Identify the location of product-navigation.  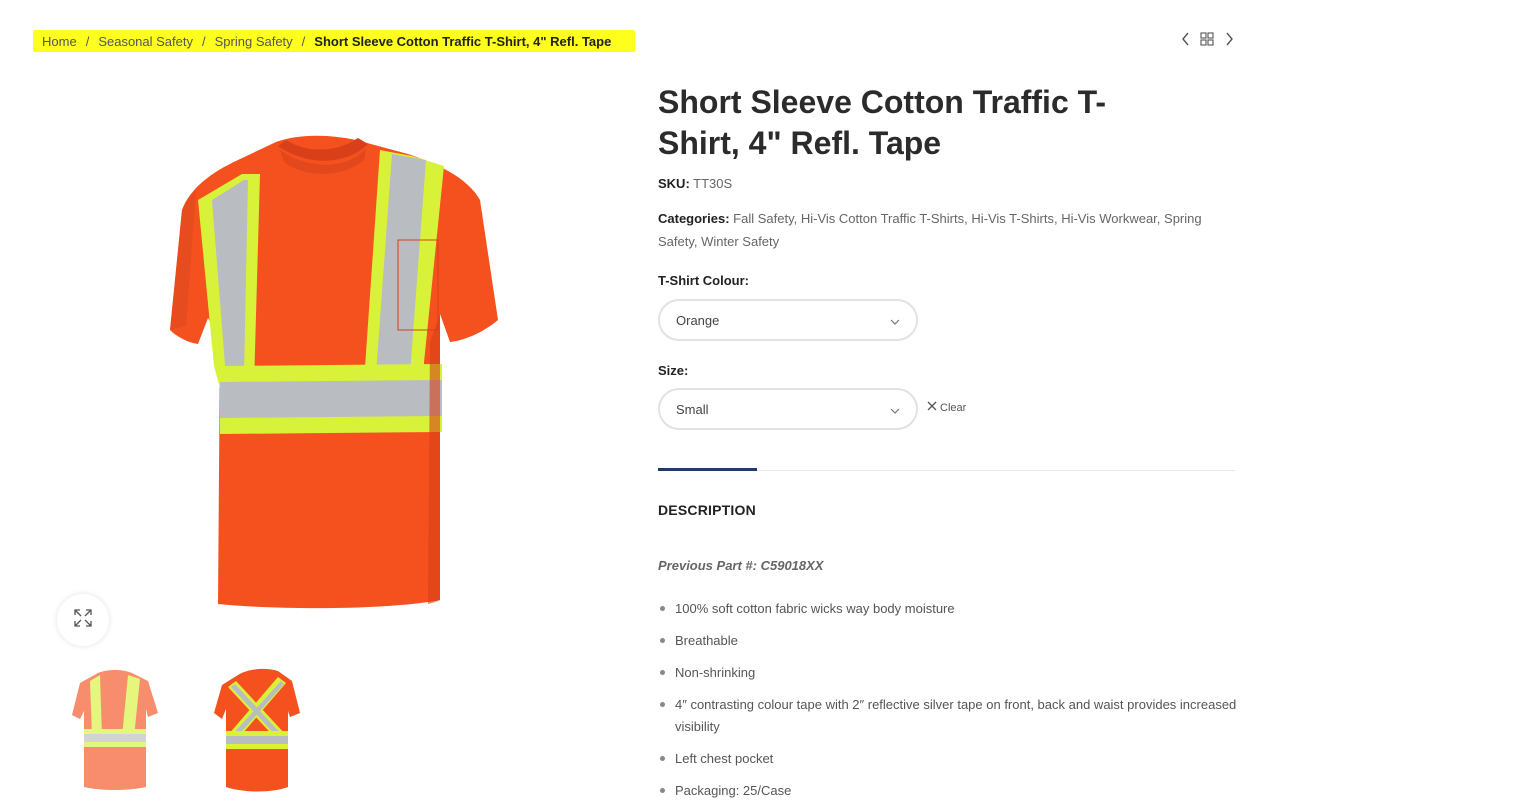
(1207, 39).